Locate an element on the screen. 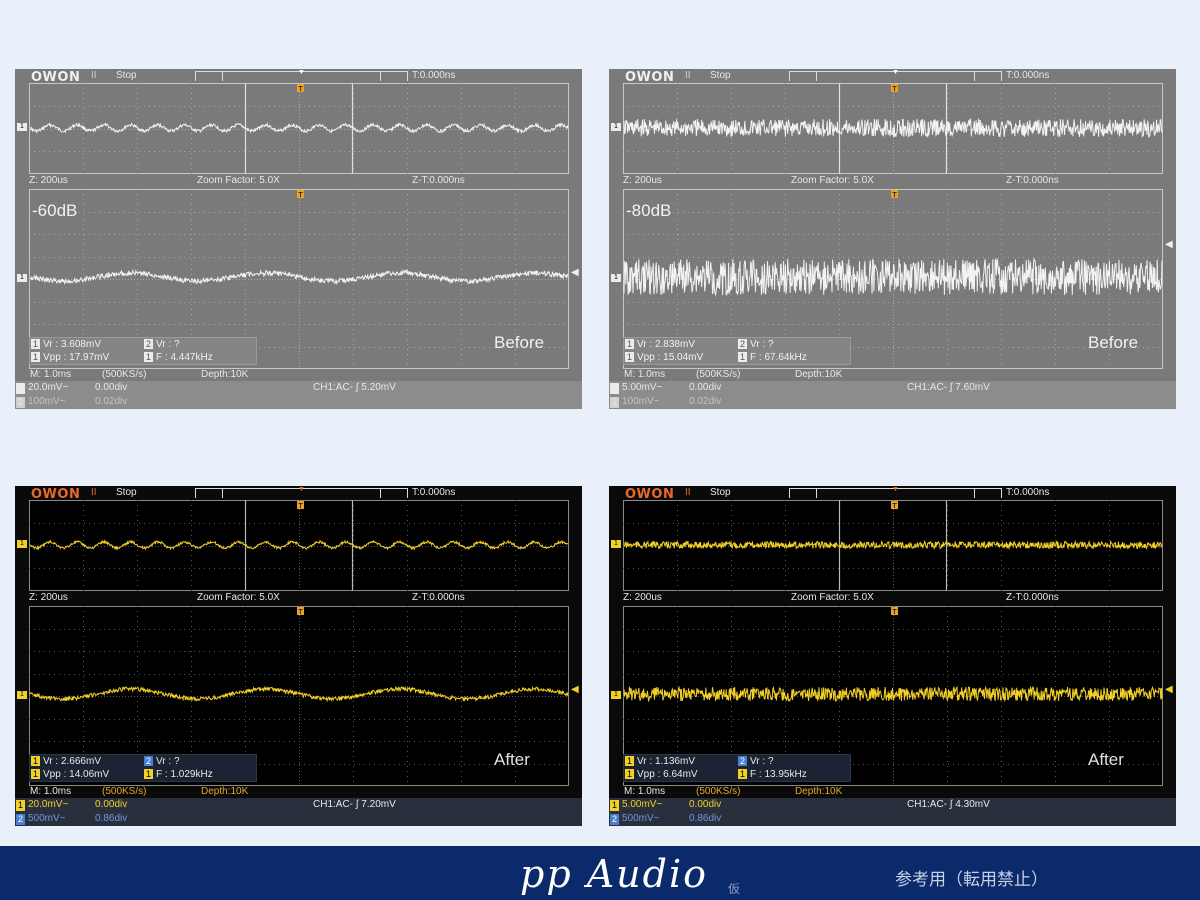  measurement-freq-ch1: 1F : 4.447kHz is located at coordinates (178, 358).